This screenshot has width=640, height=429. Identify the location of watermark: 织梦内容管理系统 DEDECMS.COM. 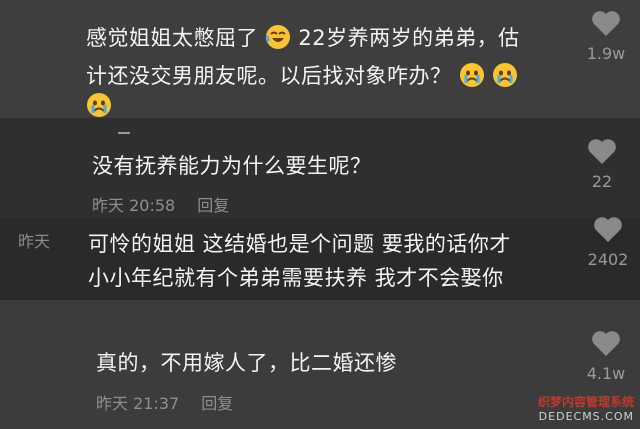
(586, 408).